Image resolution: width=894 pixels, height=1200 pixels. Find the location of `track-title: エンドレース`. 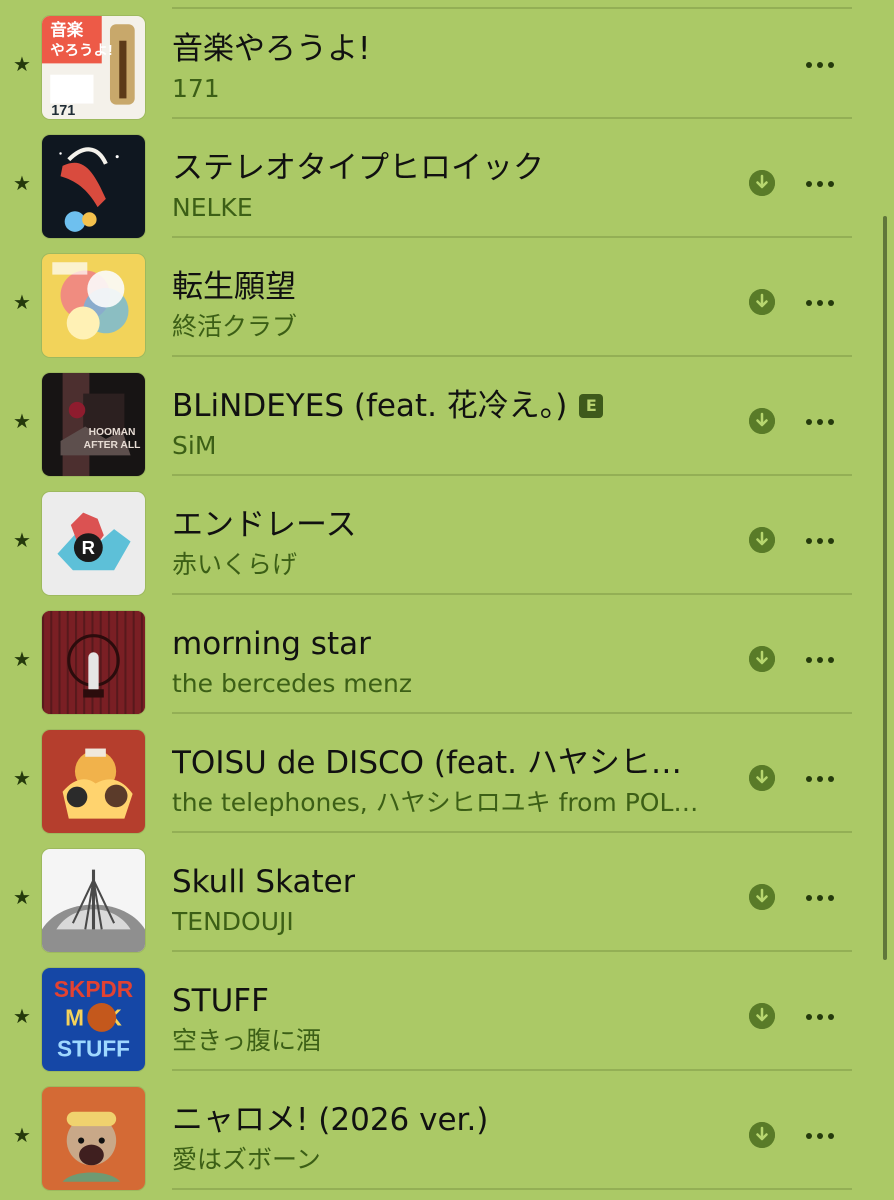

track-title: エンドレース is located at coordinates (264, 525).